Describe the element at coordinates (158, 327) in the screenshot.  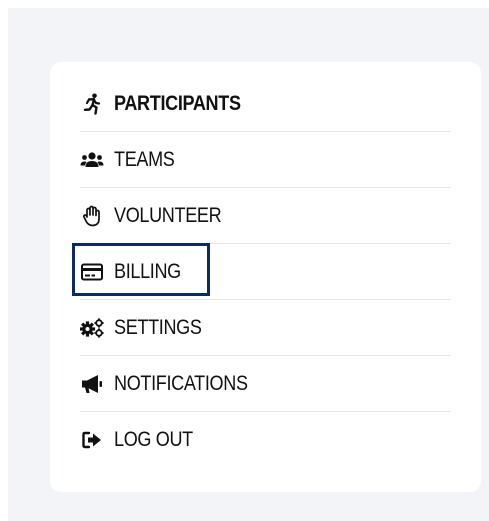
I see `menu-item-label: SETTINGS` at that location.